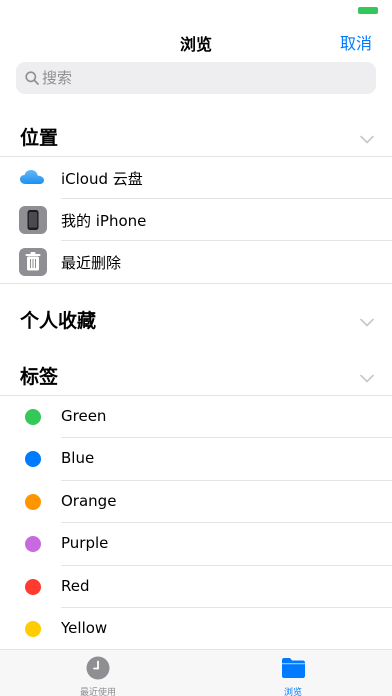  Describe the element at coordinates (98, 670) in the screenshot. I see `clock-icon` at that location.